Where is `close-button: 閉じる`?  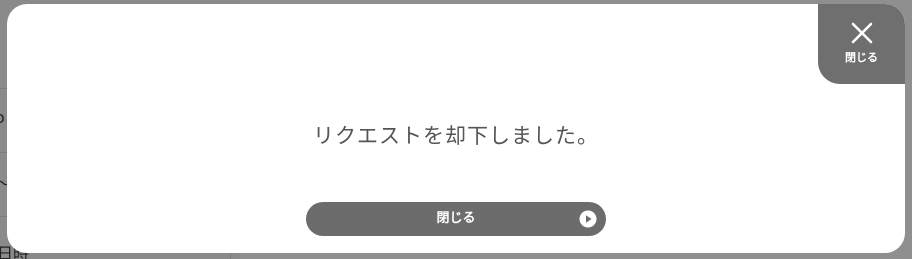 close-button: 閉じる is located at coordinates (456, 219).